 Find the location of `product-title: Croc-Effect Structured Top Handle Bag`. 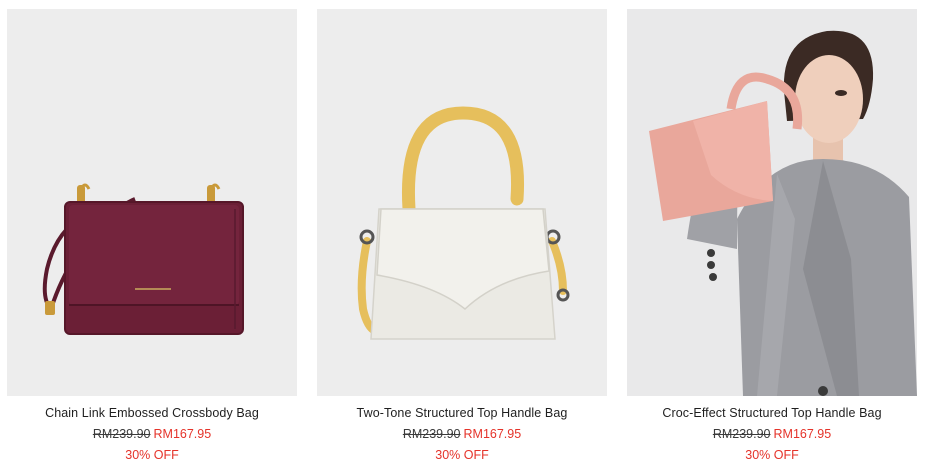

product-title: Croc-Effect Structured Top Handle Bag is located at coordinates (772, 413).